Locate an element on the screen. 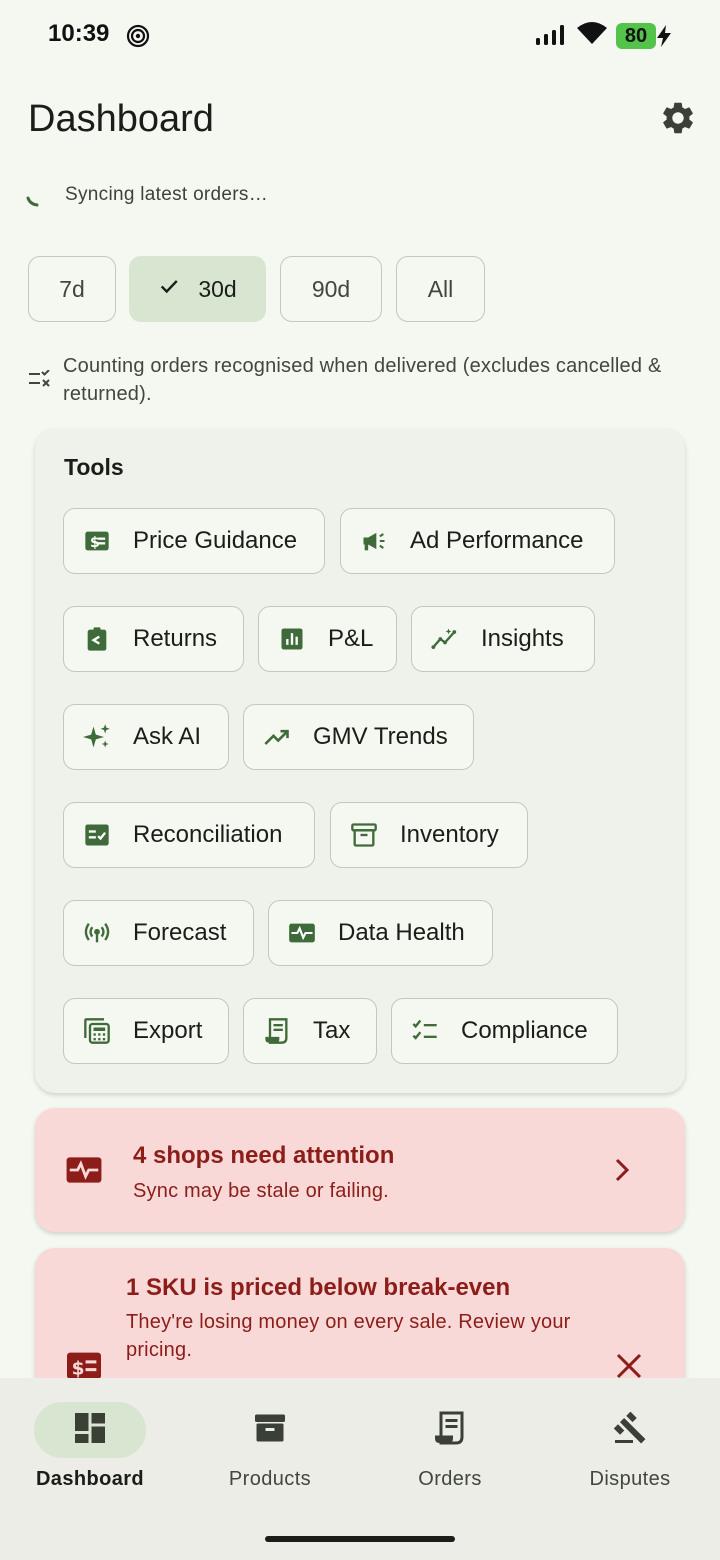  dashboard-icon is located at coordinates (90, 1430).